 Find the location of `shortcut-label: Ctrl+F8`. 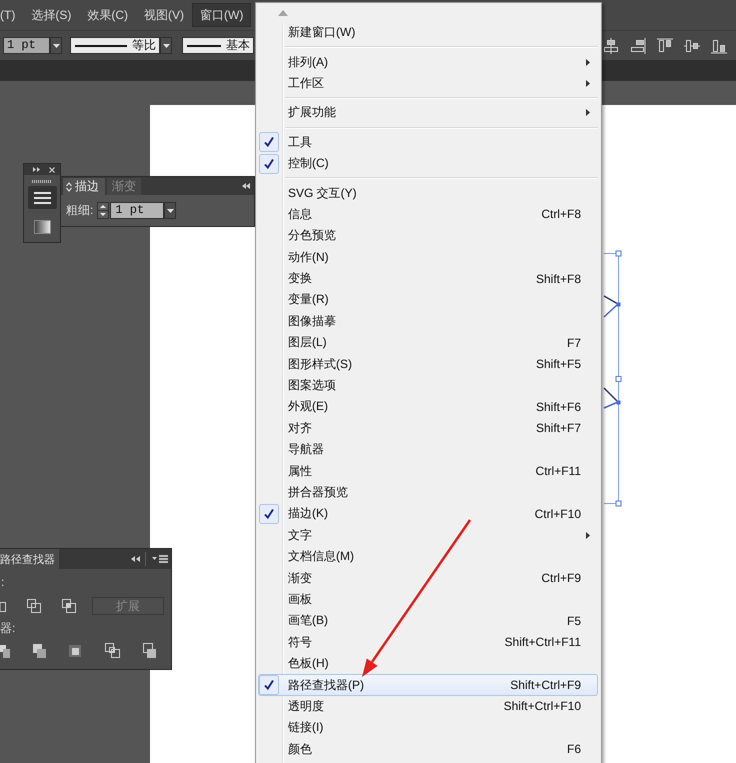

shortcut-label: Ctrl+F8 is located at coordinates (561, 214).